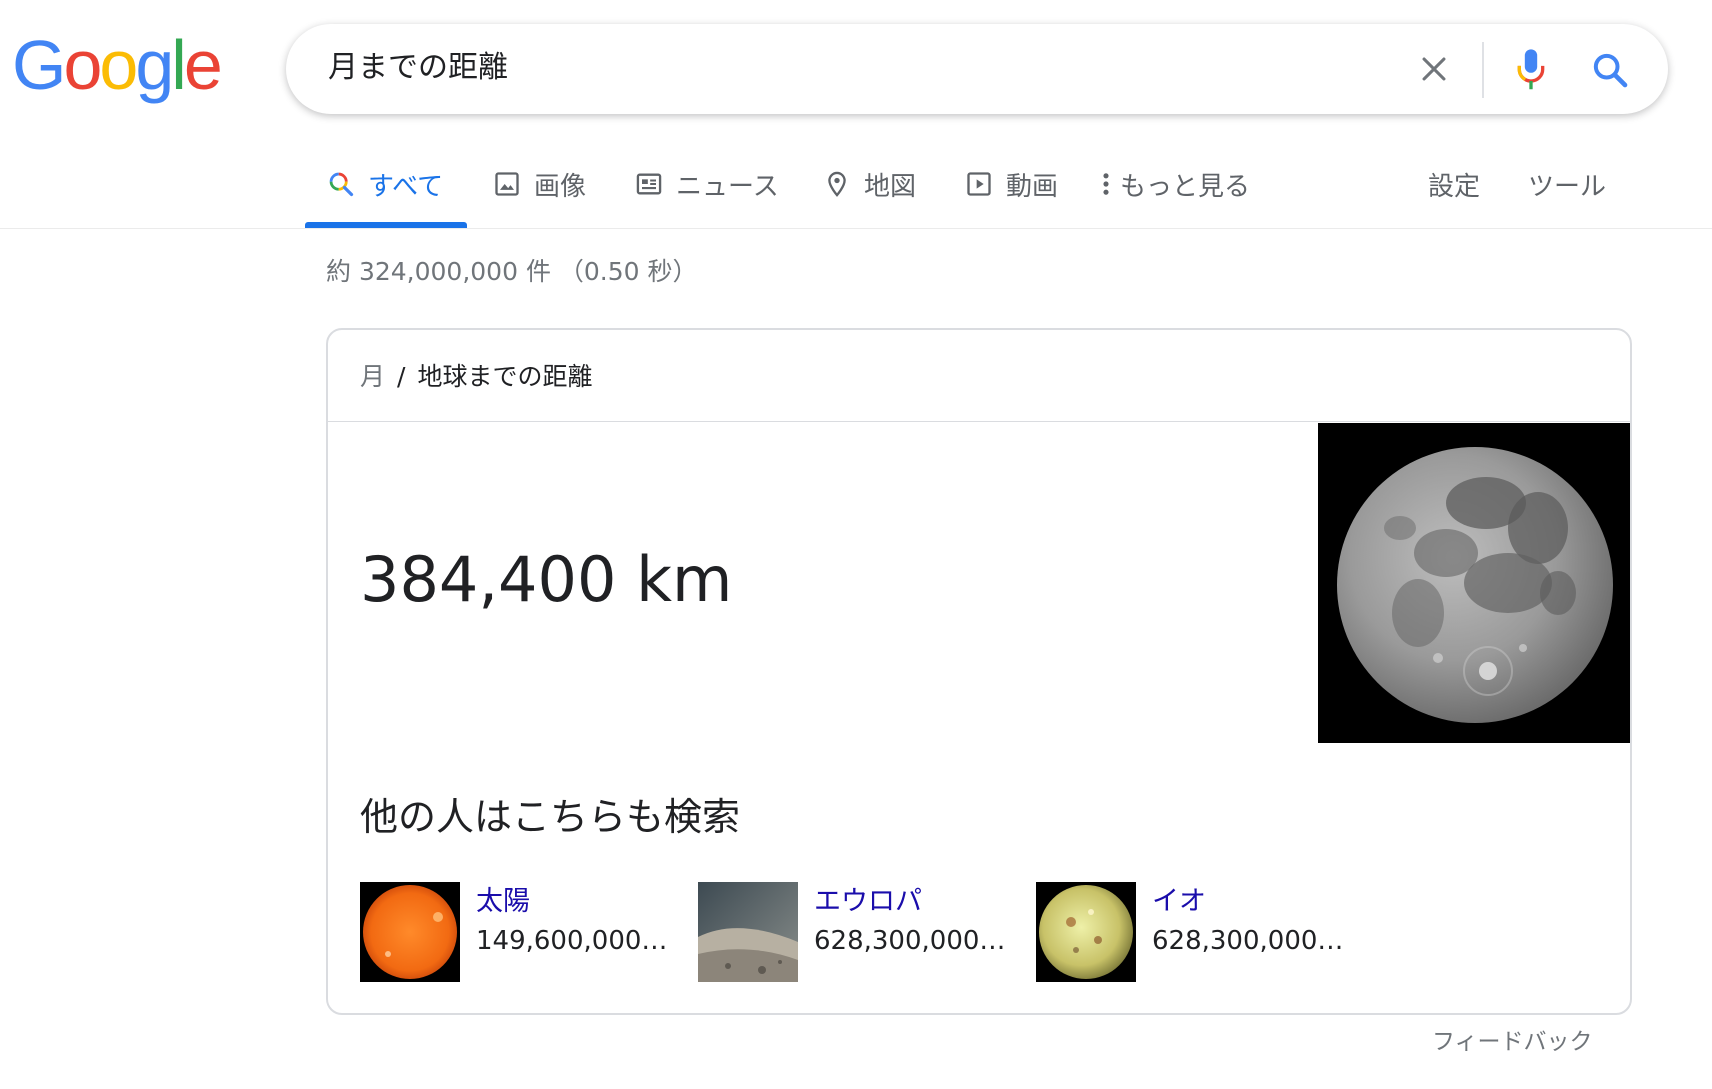  Describe the element at coordinates (410, 932) in the screenshot. I see `sun-thumbnail` at that location.